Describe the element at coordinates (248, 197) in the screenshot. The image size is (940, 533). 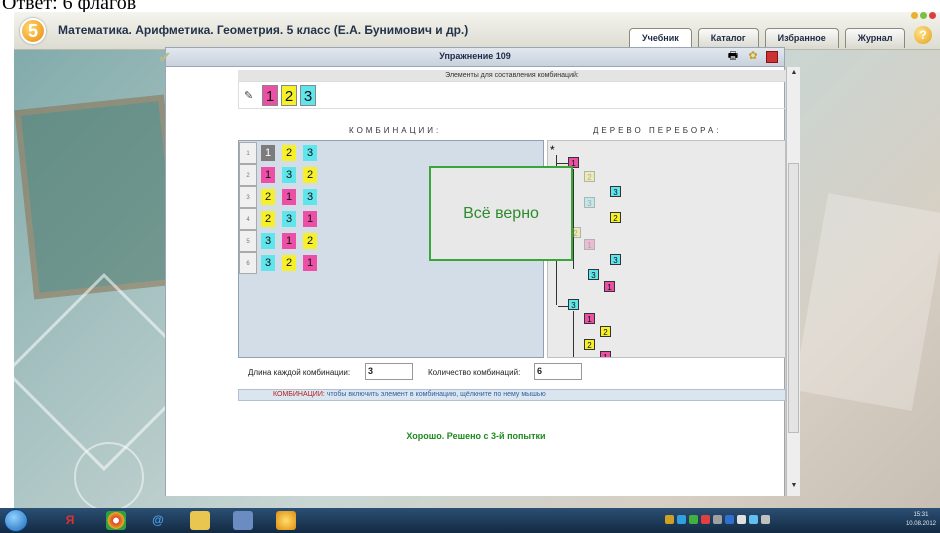
I see `row-number: 3` at that location.